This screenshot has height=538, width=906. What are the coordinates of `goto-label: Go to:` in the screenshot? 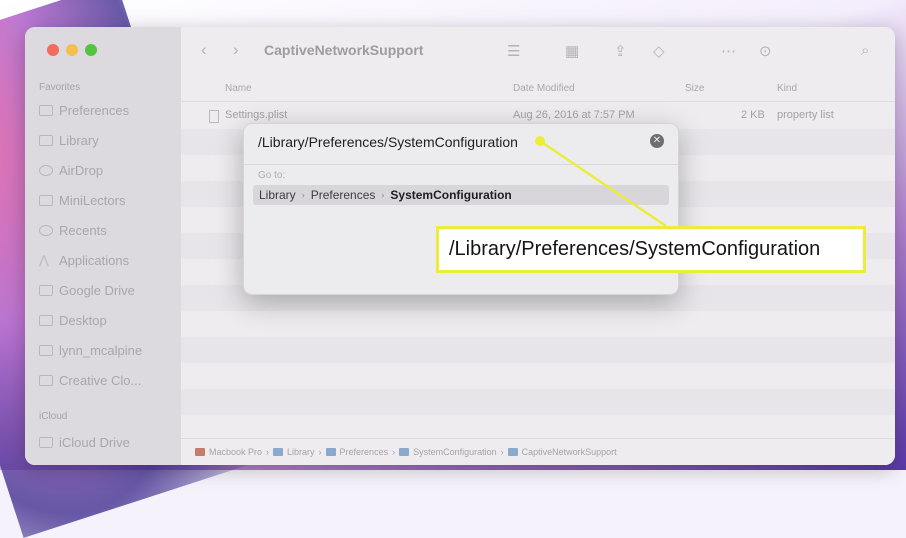 It's located at (272, 175).